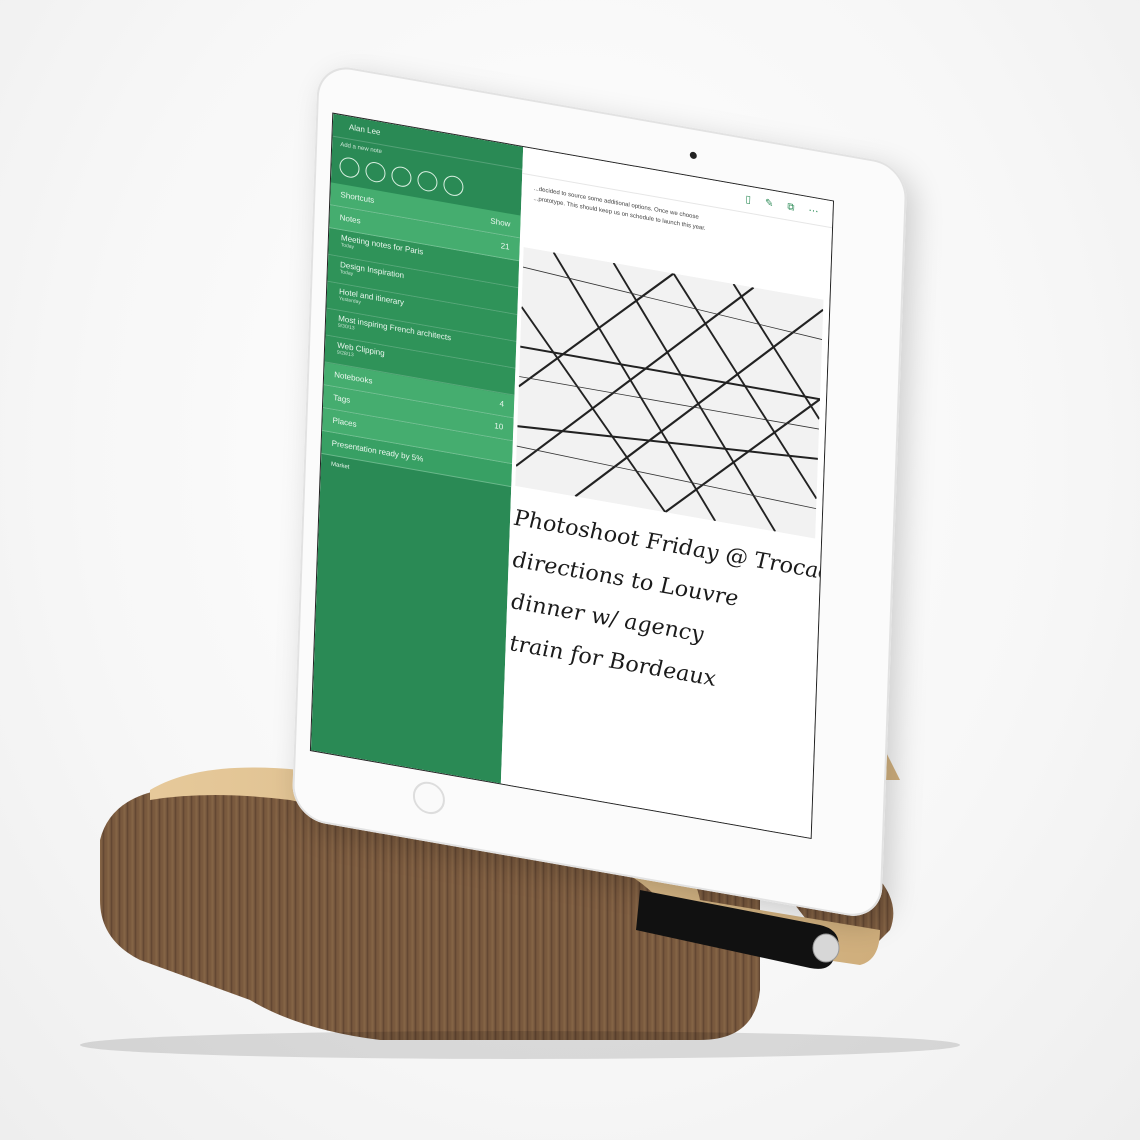 The height and width of the screenshot is (1140, 1140). I want to click on stylus-layer, so click(738, 929).